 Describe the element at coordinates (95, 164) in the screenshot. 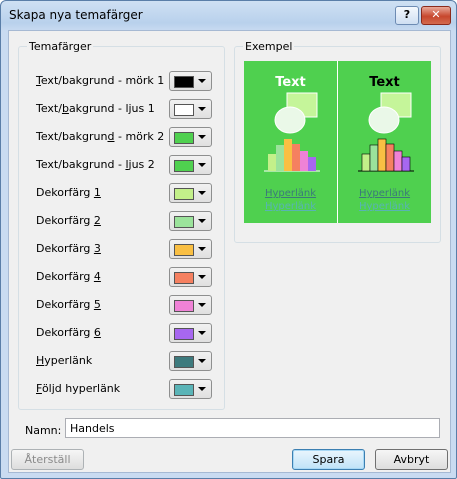

I see `theme-color-label-4: Text/bakgrund - ljus 2` at that location.